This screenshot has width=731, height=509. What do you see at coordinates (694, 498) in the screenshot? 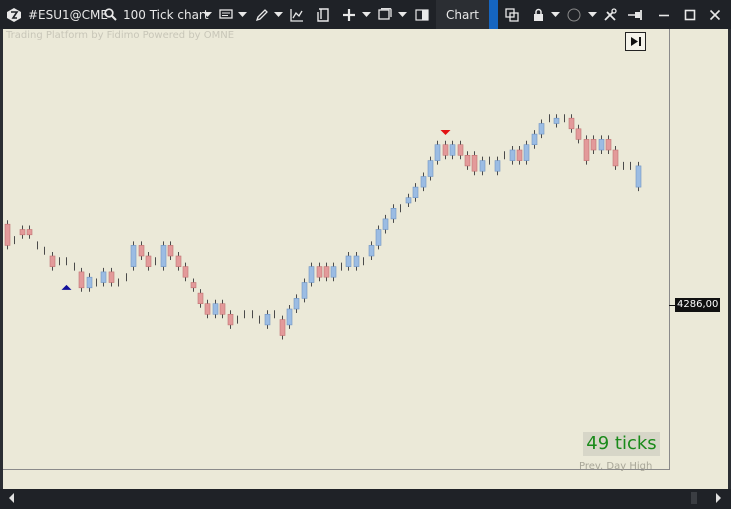
I see `scrollbar-thumb` at bounding box center [694, 498].